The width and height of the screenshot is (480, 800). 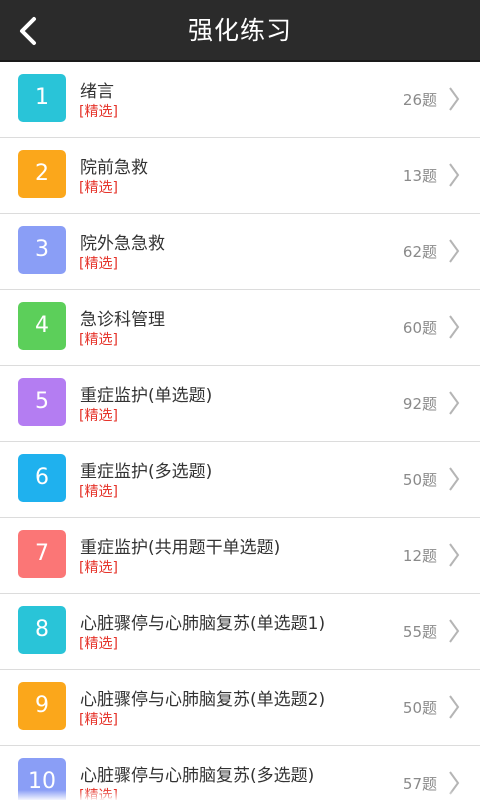 I want to click on item-title: 重症监护(单选题), so click(x=146, y=396).